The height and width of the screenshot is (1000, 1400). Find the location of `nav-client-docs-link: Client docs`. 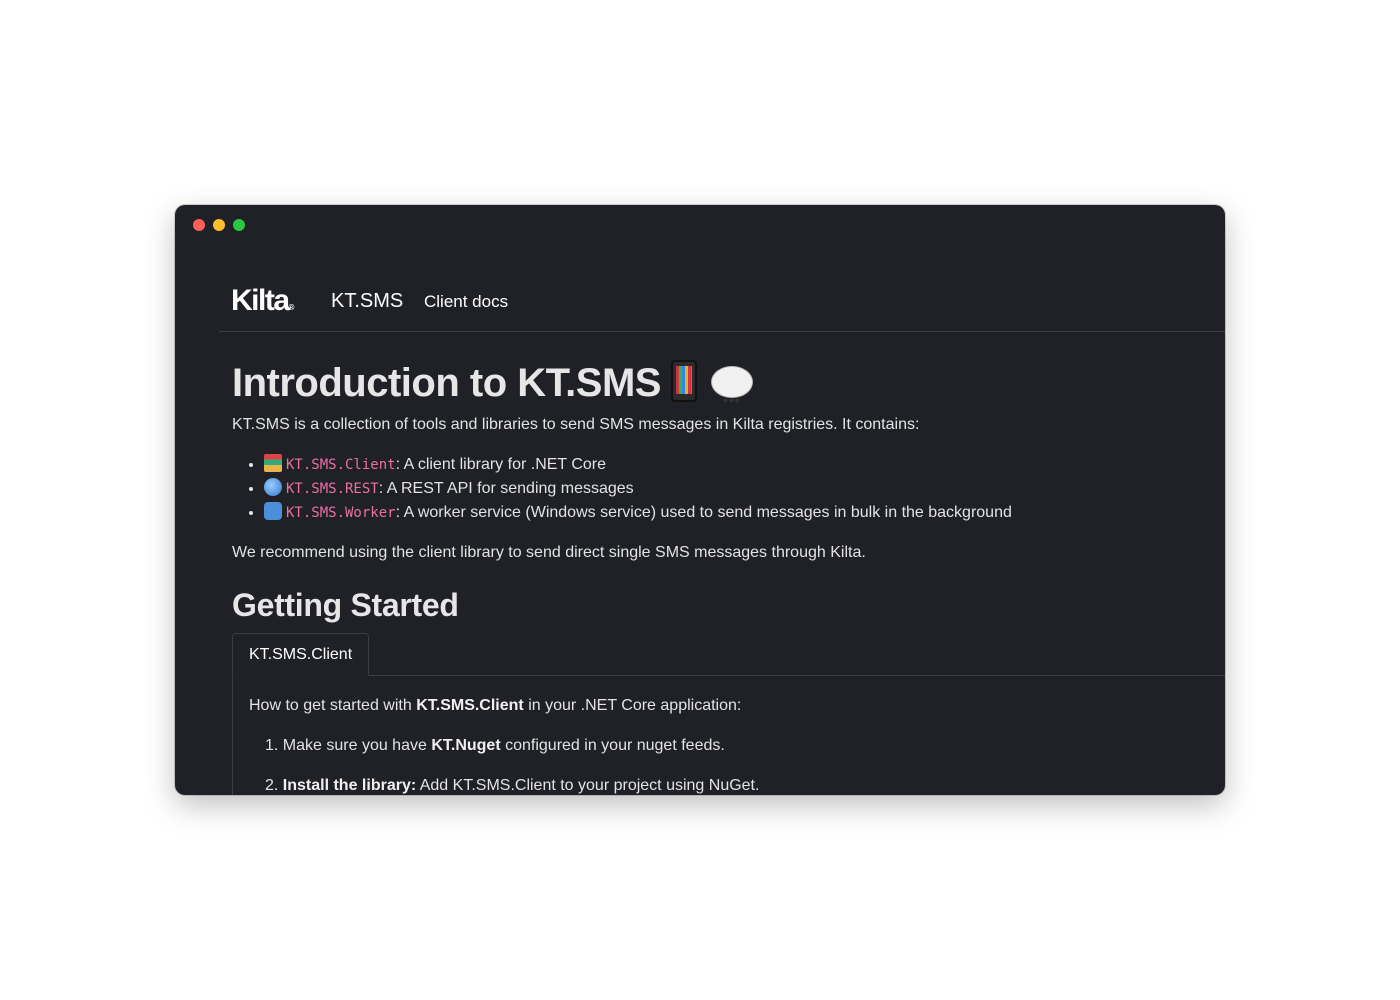

nav-client-docs-link: Client docs is located at coordinates (466, 302).